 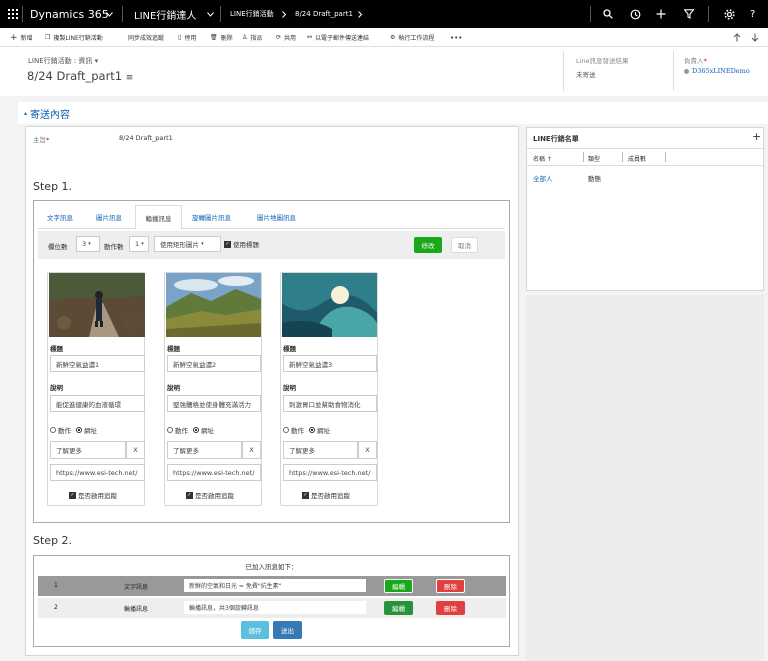 What do you see at coordinates (56, 585) in the screenshot?
I see `row-number: 1` at bounding box center [56, 585].